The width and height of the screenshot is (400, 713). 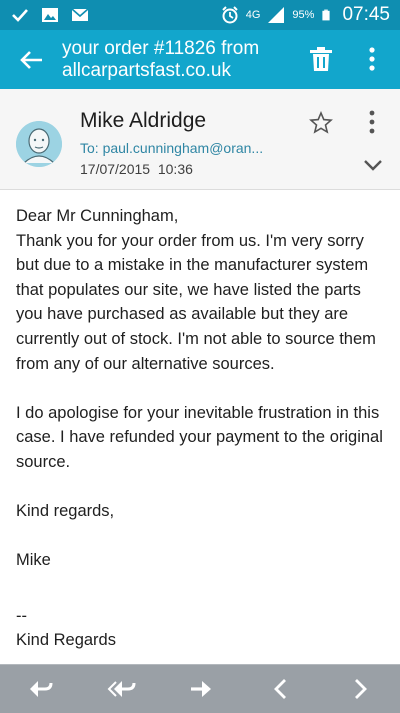 I want to click on avatar-icon, so click(x=39, y=144).